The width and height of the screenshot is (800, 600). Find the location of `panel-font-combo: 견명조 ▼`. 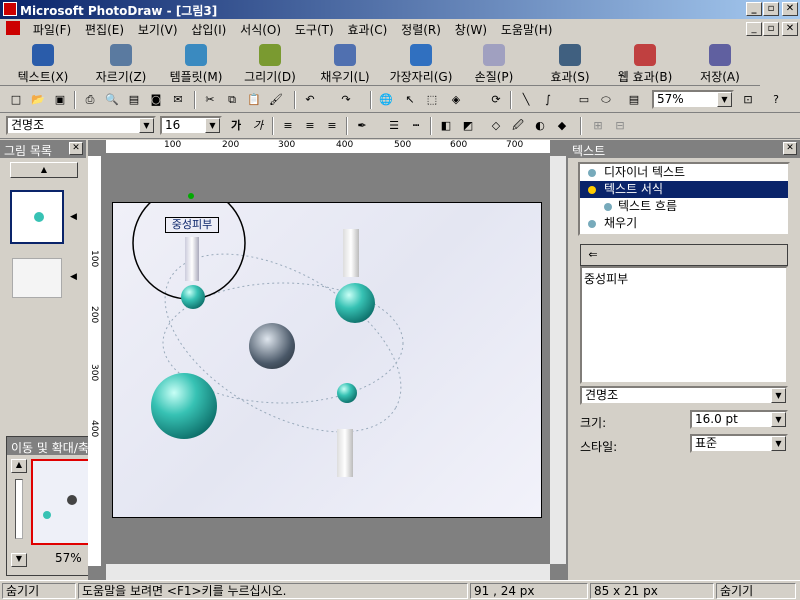

panel-font-combo: 견명조 ▼ is located at coordinates (684, 395).